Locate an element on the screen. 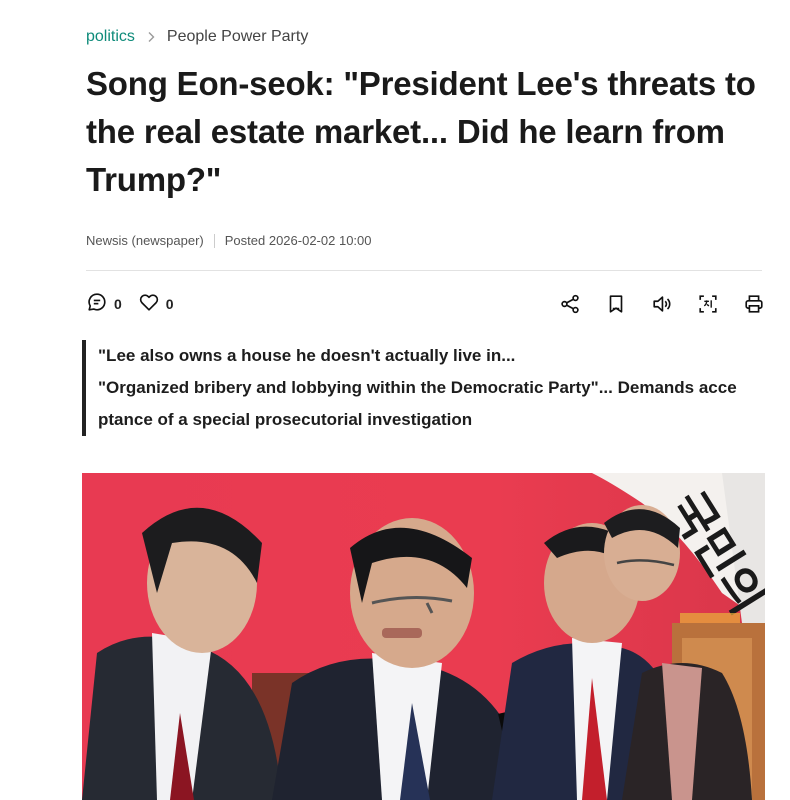 The height and width of the screenshot is (800, 790). likes-count: 0 is located at coordinates (169, 304).